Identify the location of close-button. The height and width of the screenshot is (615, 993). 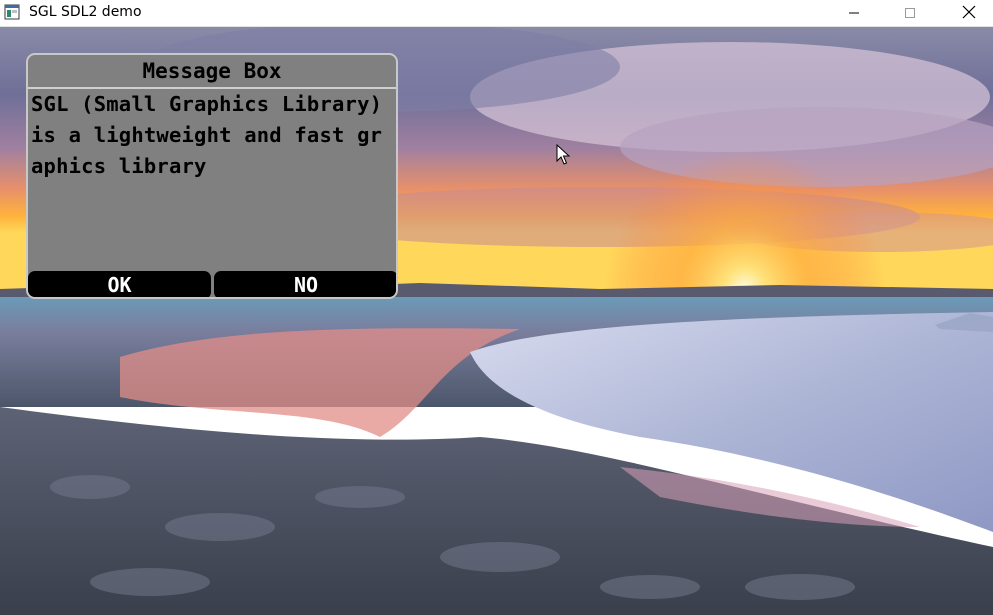
(969, 13).